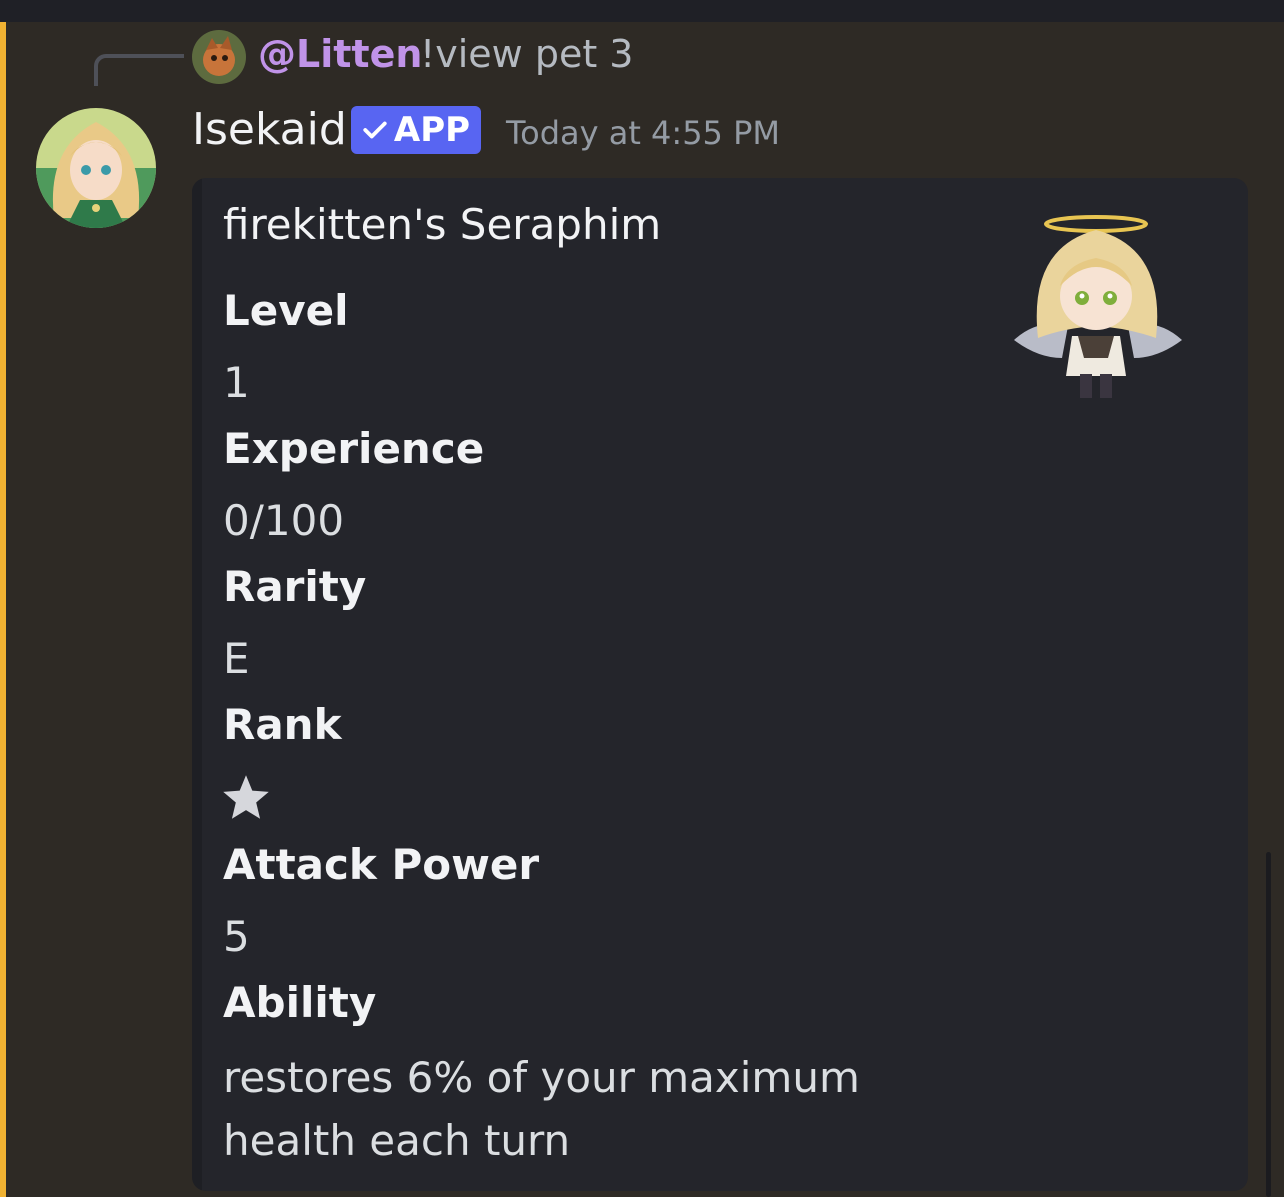 The image size is (1284, 1197). Describe the element at coordinates (643, 133) in the screenshot. I see `message-timestamp: Today at 4:55 PM` at that location.